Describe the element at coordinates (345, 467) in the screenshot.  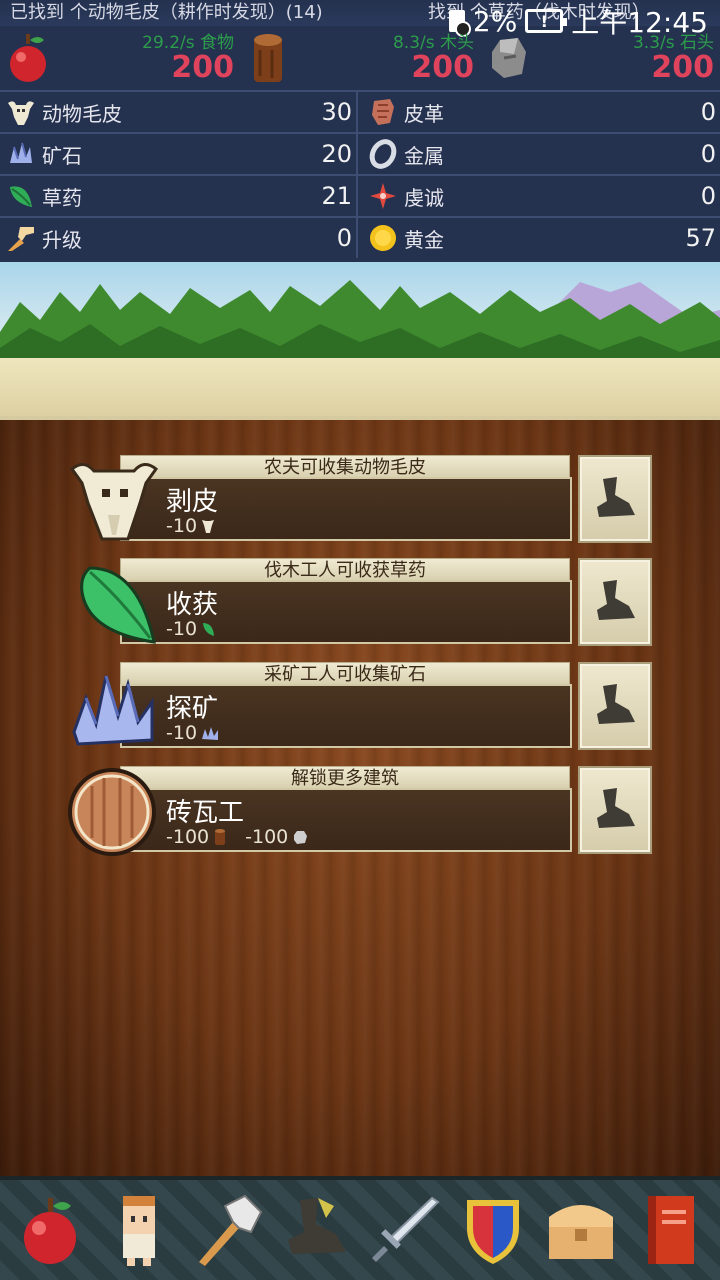
I see `card-header: 农夫可收集动物毛皮` at that location.